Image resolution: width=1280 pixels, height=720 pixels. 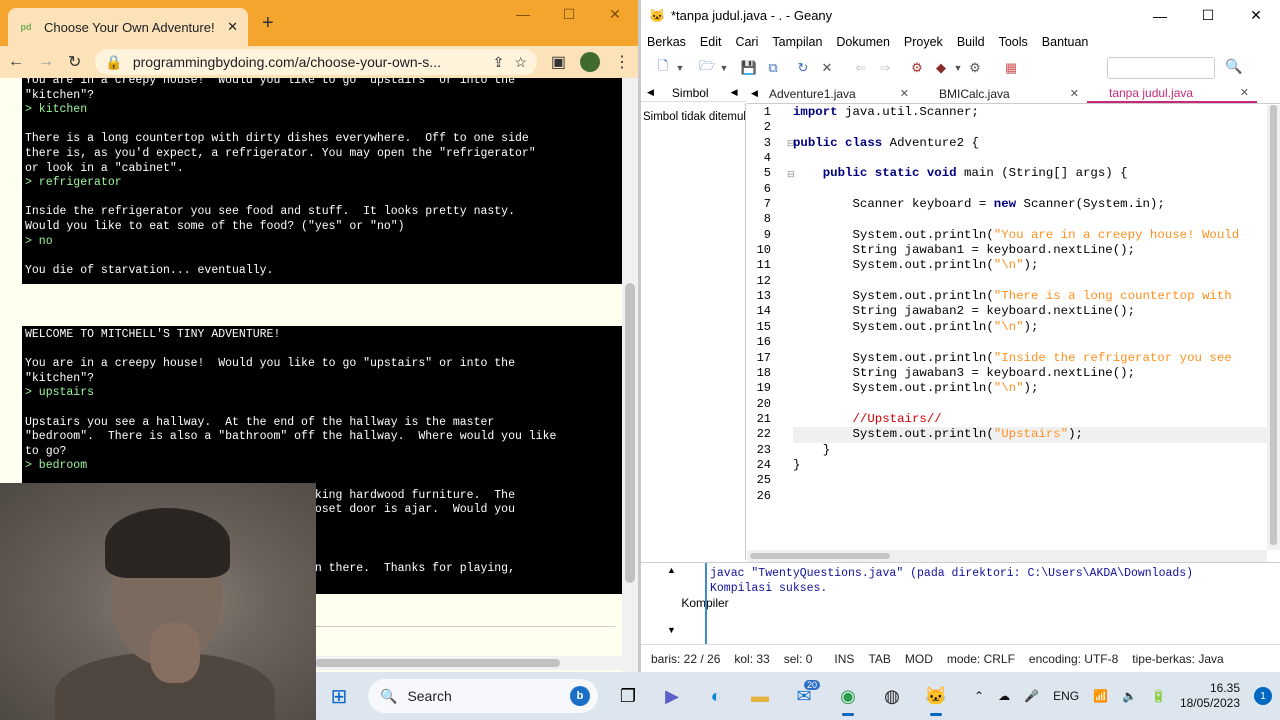 What do you see at coordinates (803, 68) in the screenshot?
I see `reload-file-icon: ↻` at bounding box center [803, 68].